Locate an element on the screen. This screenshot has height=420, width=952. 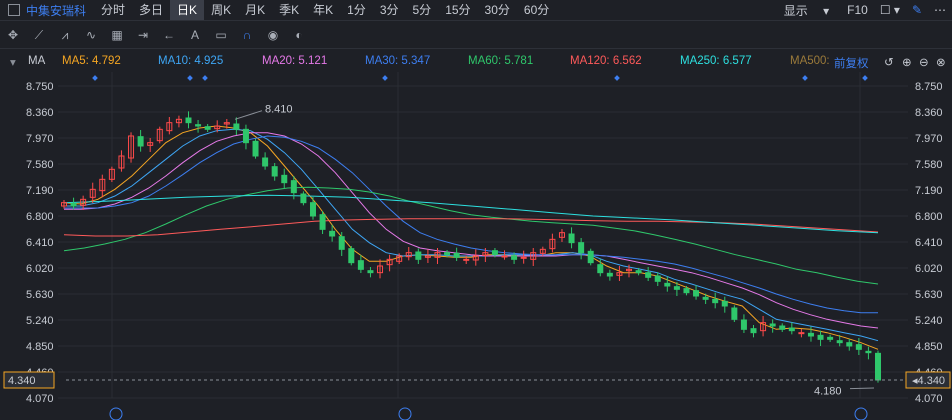
eye-icon: ◉ is located at coordinates (273, 35).